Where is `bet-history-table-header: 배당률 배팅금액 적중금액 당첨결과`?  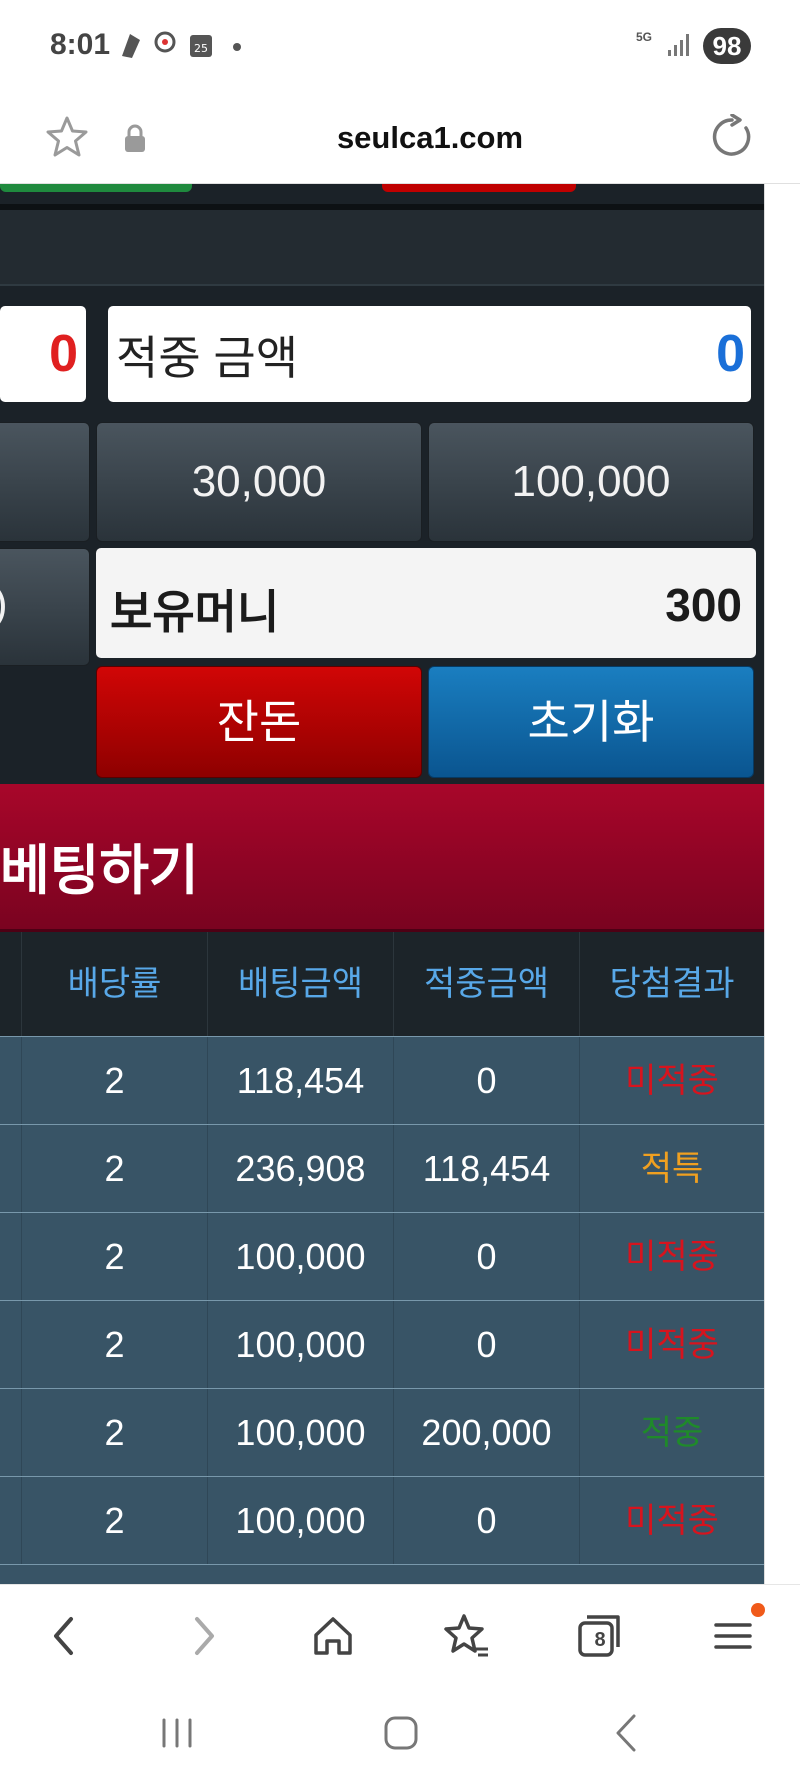 bet-history-table-header: 배당률 배팅금액 적중금액 당첨결과 is located at coordinates (382, 984).